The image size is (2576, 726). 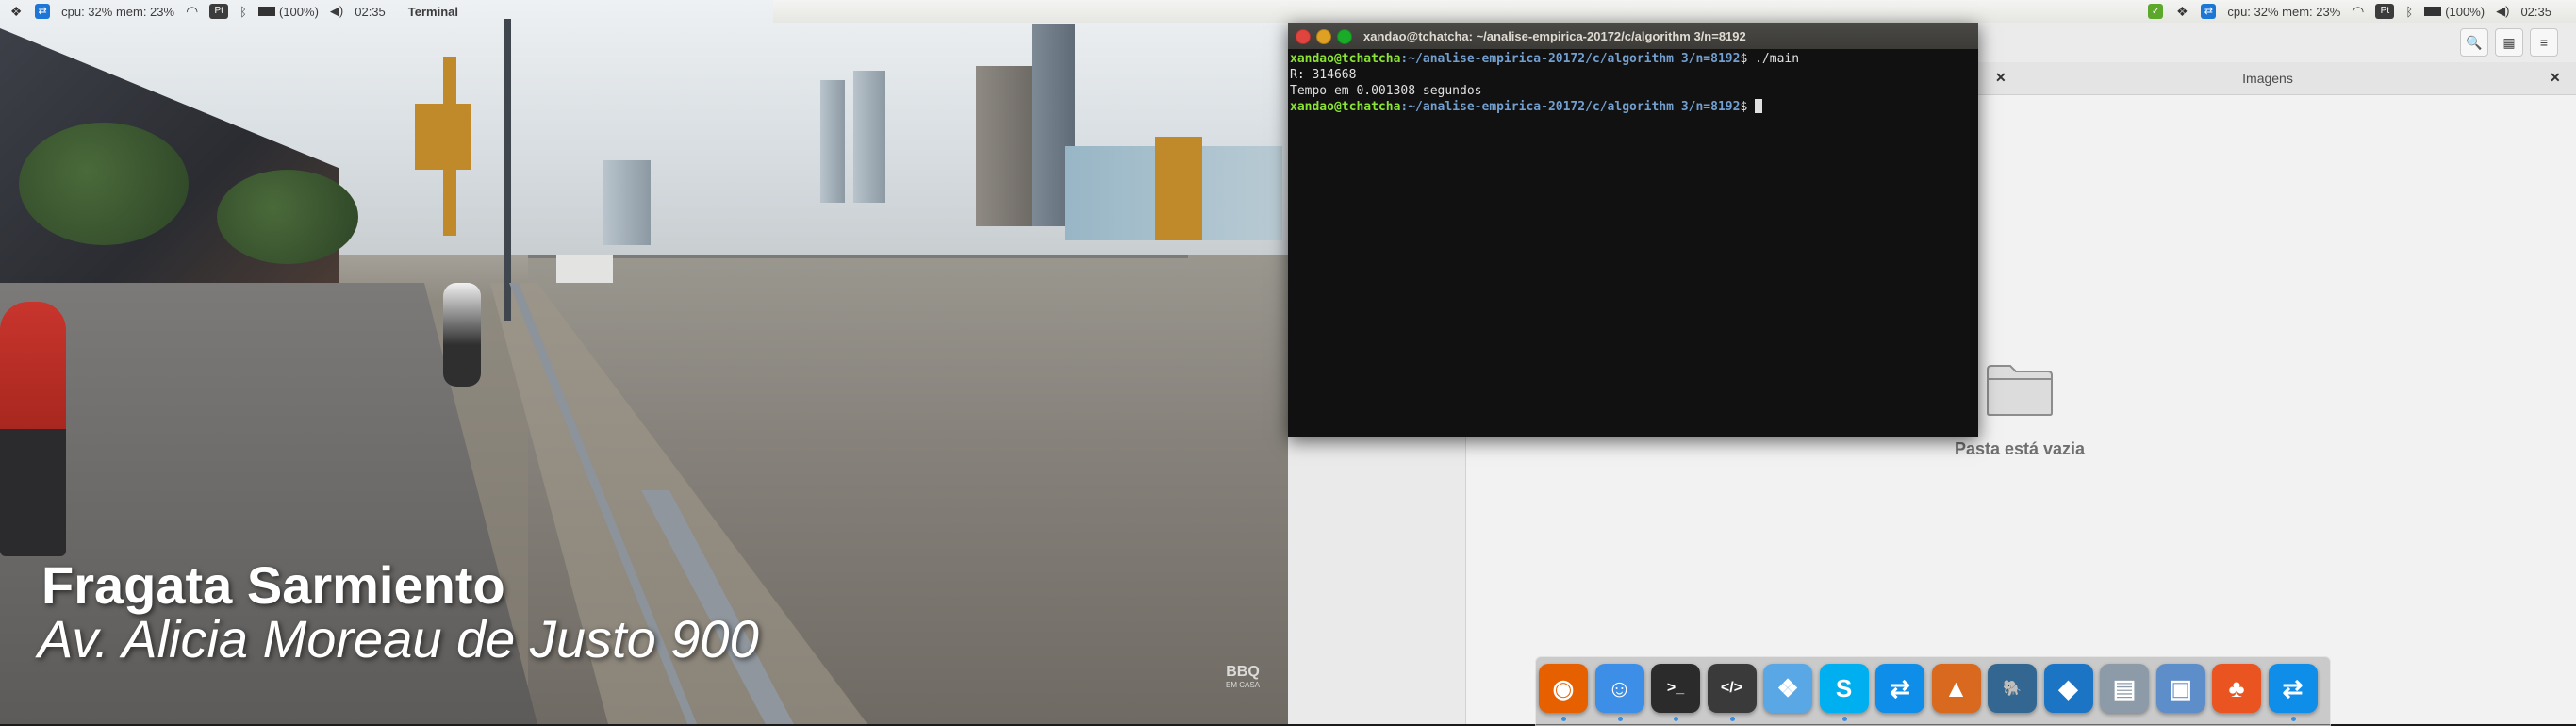 What do you see at coordinates (1759, 106) in the screenshot?
I see `text-cursor` at bounding box center [1759, 106].